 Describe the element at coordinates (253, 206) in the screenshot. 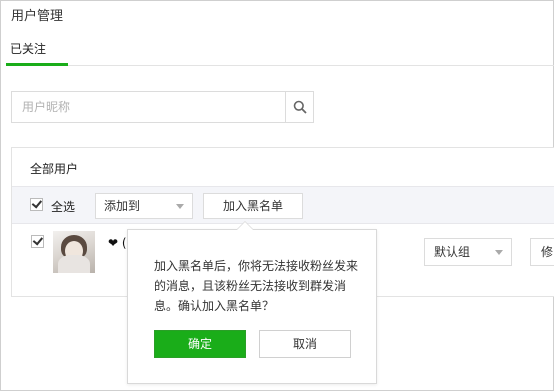

I see `add-to-blacklist-button: 加入黑名单` at that location.